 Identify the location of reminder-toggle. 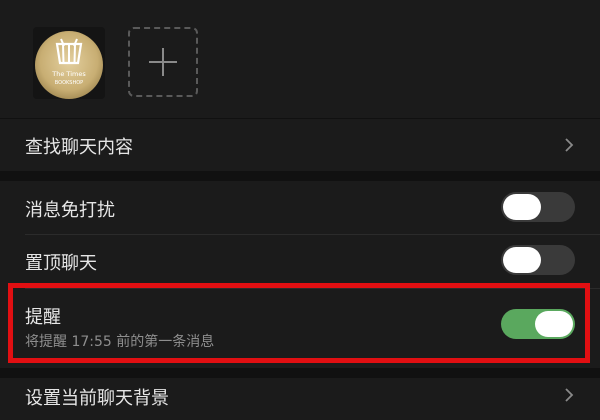
(538, 324).